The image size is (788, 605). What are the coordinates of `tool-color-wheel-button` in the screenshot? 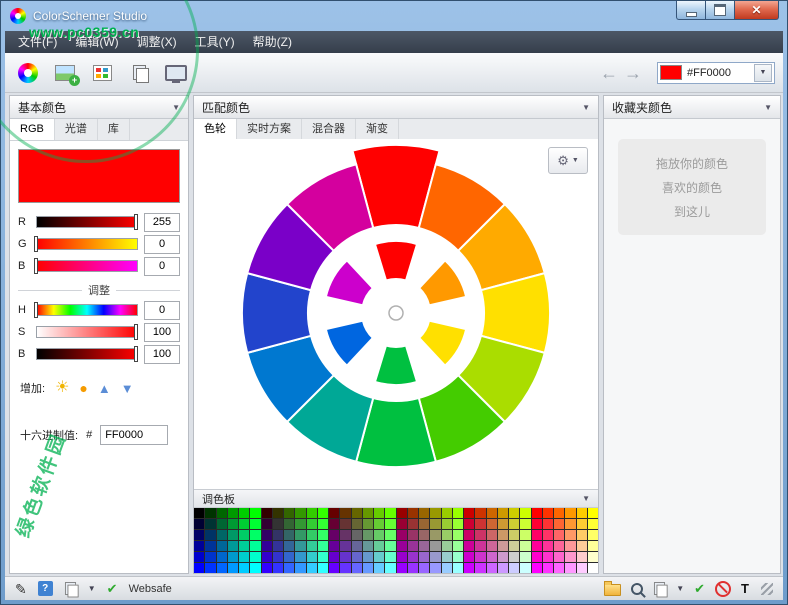 It's located at (28, 73).